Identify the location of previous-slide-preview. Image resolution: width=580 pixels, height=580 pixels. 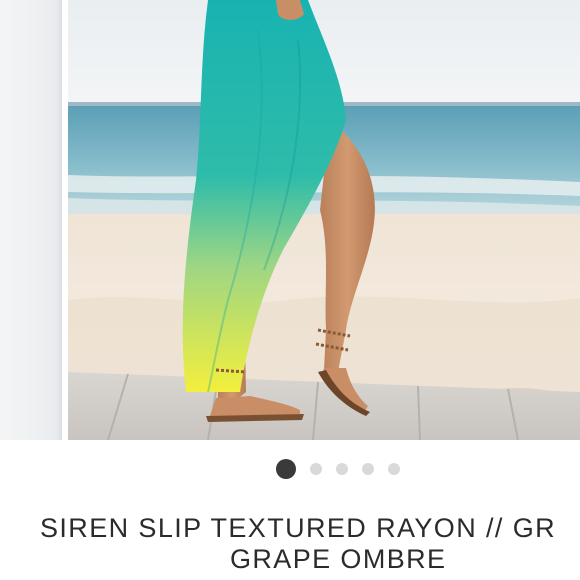
(31, 220).